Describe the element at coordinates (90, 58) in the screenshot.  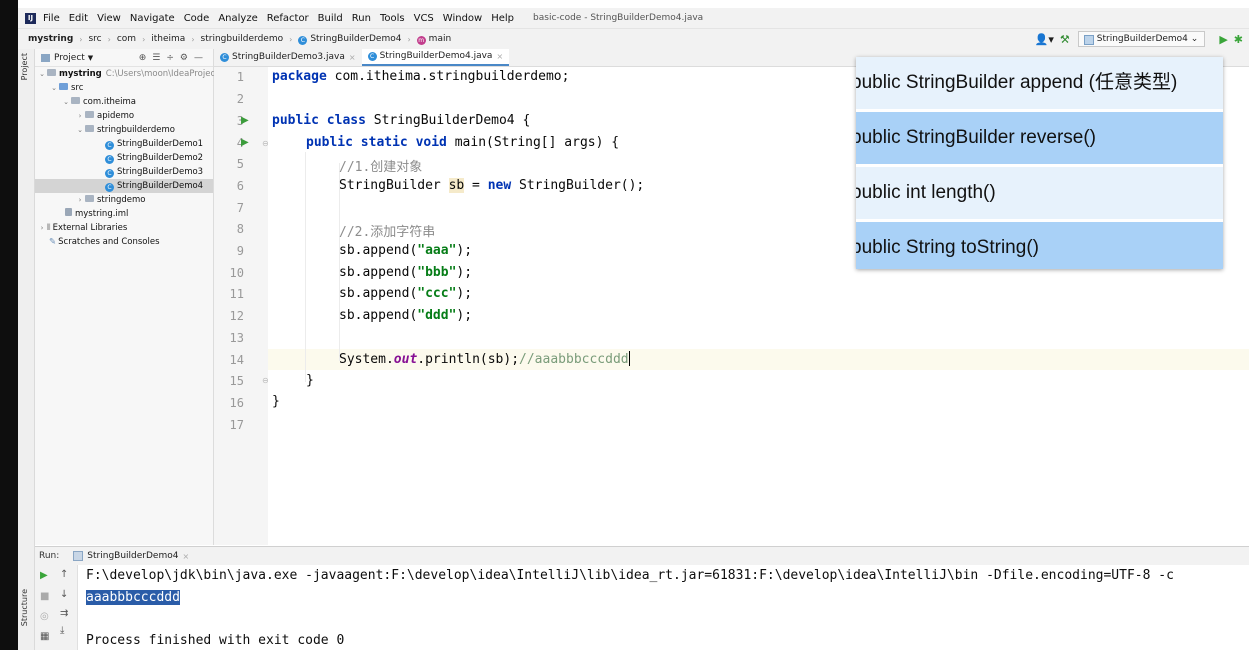
I see `chevron-down-icon: ▼` at that location.